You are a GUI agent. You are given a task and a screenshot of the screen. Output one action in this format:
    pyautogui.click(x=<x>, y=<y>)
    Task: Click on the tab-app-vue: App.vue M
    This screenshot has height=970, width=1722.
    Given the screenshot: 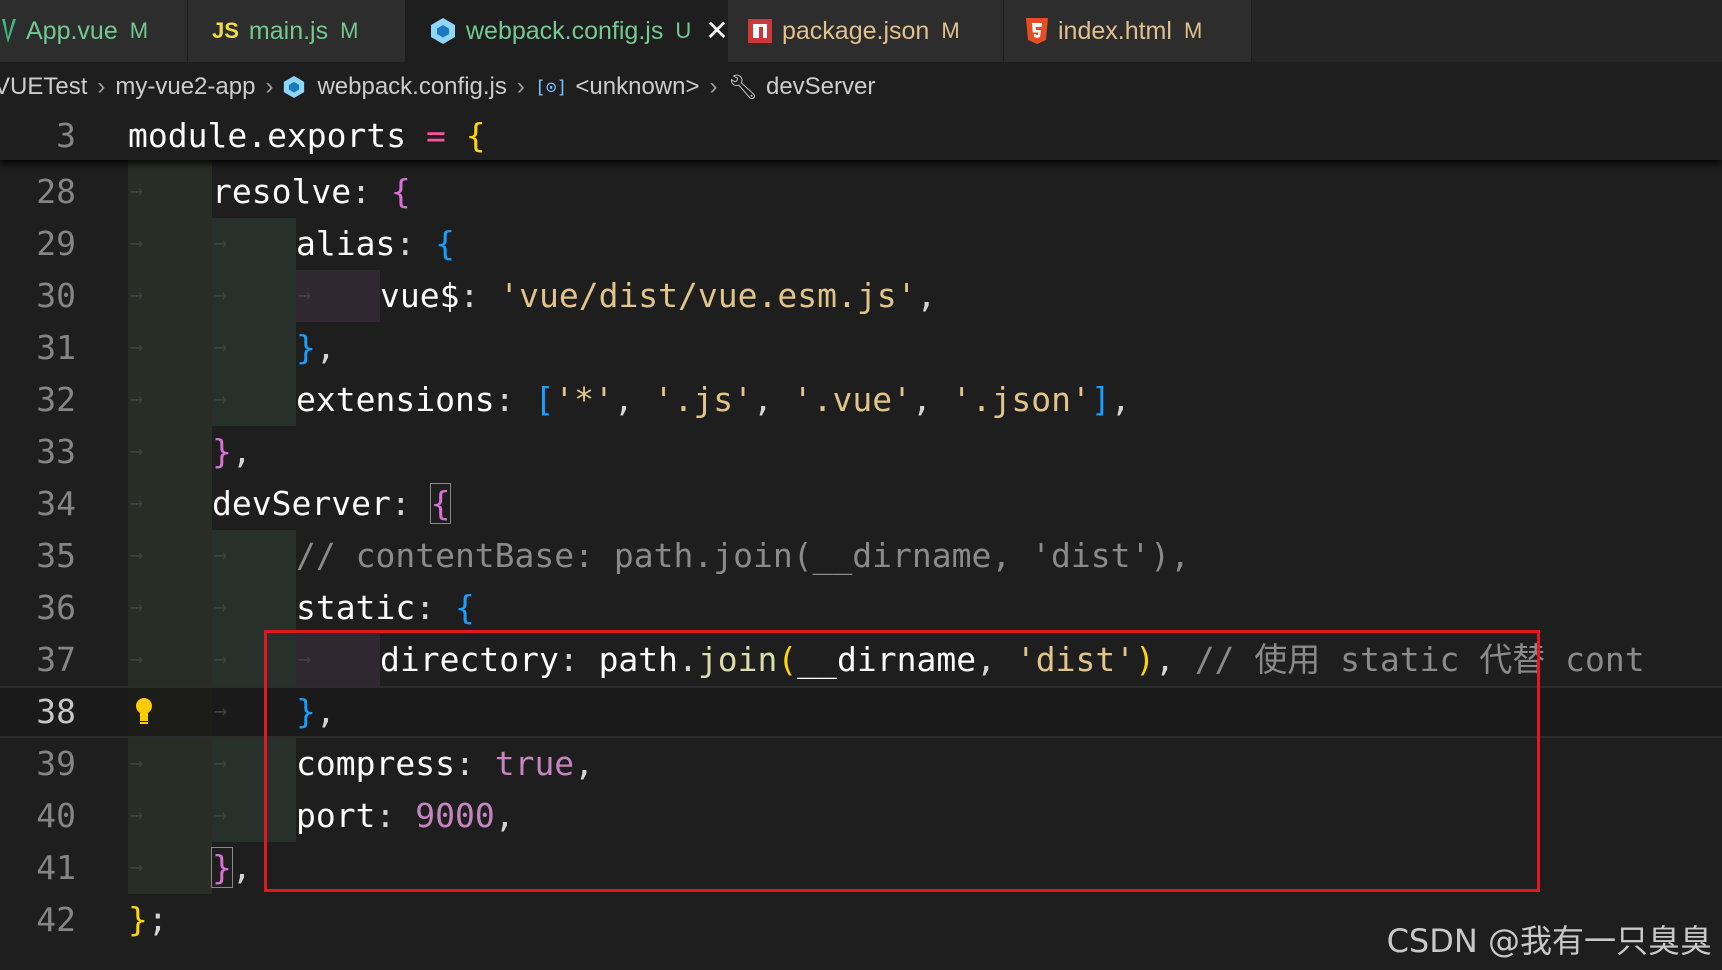 What is the action you would take?
    pyautogui.click(x=94, y=31)
    